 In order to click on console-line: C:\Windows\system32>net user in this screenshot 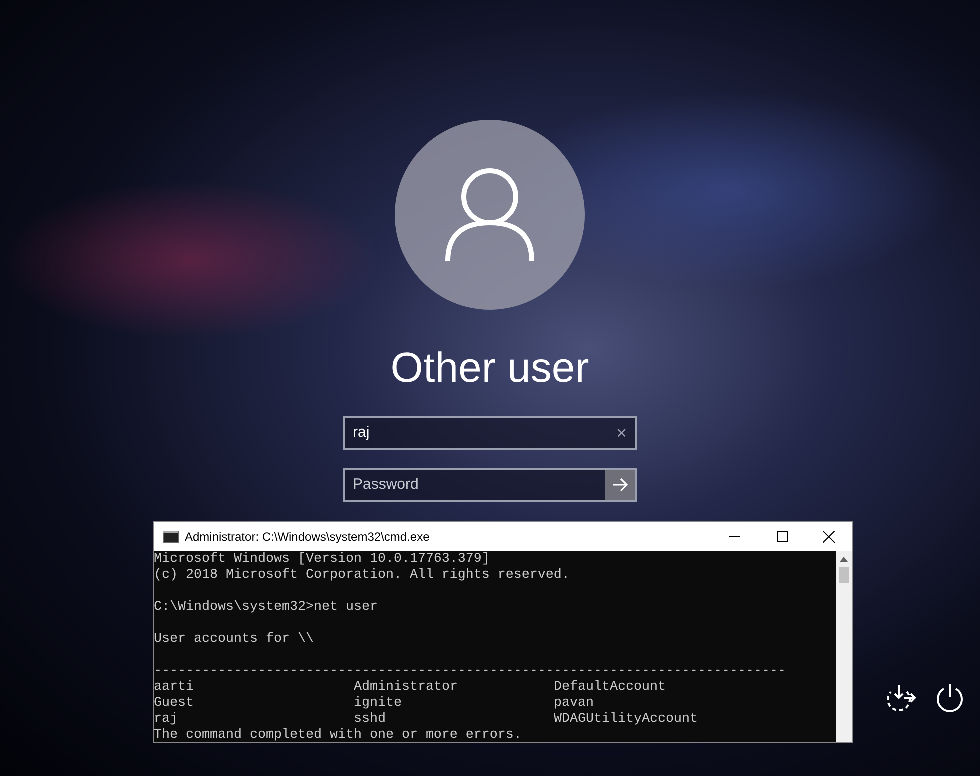, I will do `click(266, 608)`.